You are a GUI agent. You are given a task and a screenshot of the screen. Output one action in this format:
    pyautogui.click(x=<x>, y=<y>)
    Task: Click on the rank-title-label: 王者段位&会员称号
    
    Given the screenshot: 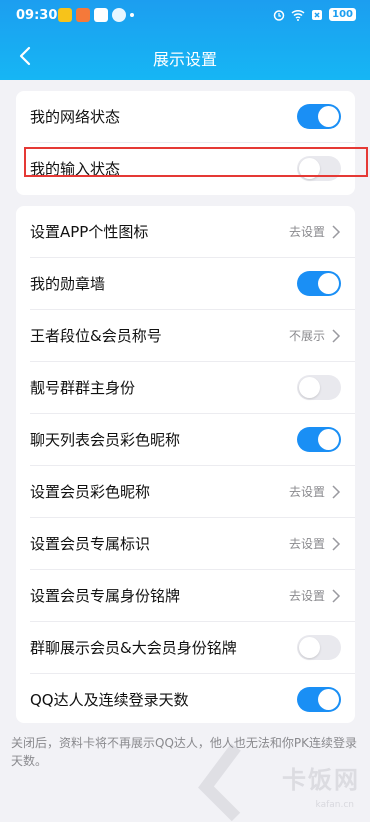 What is the action you would take?
    pyautogui.click(x=96, y=336)
    